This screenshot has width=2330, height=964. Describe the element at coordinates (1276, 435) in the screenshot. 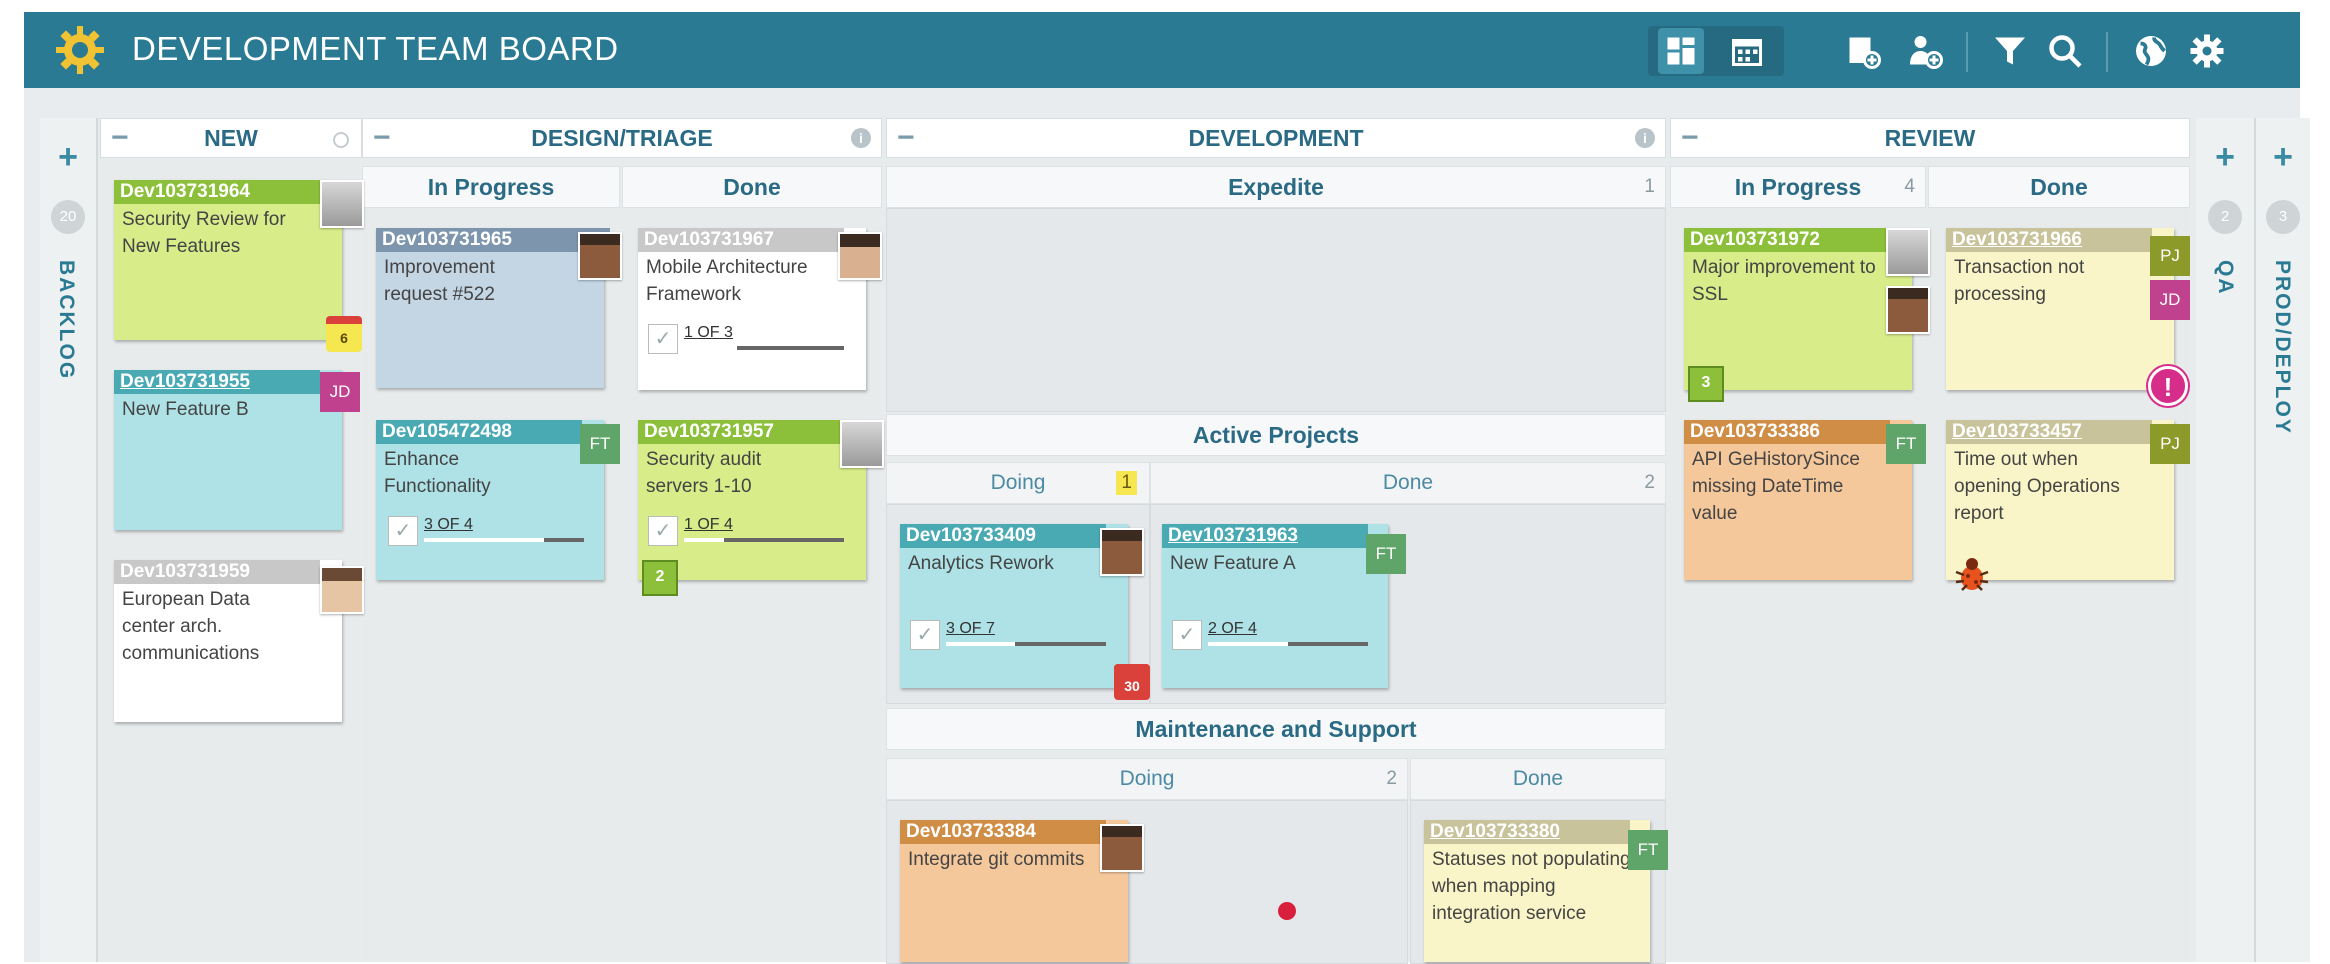

I see `active-projects-header: Active Projects` at that location.